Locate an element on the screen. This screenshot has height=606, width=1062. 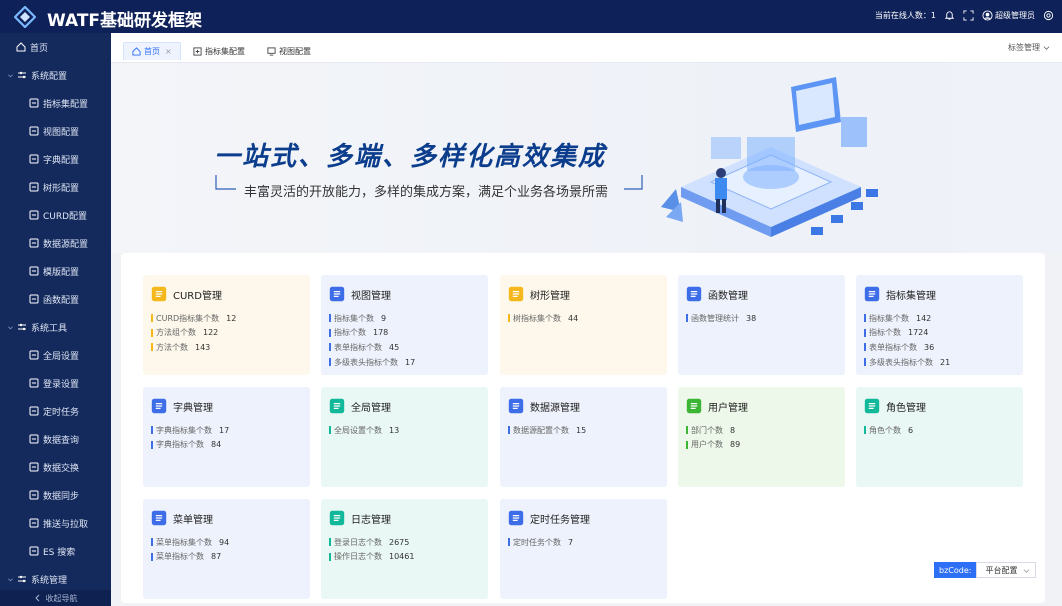
sidebar-item: 推送与拉取 is located at coordinates (55, 523).